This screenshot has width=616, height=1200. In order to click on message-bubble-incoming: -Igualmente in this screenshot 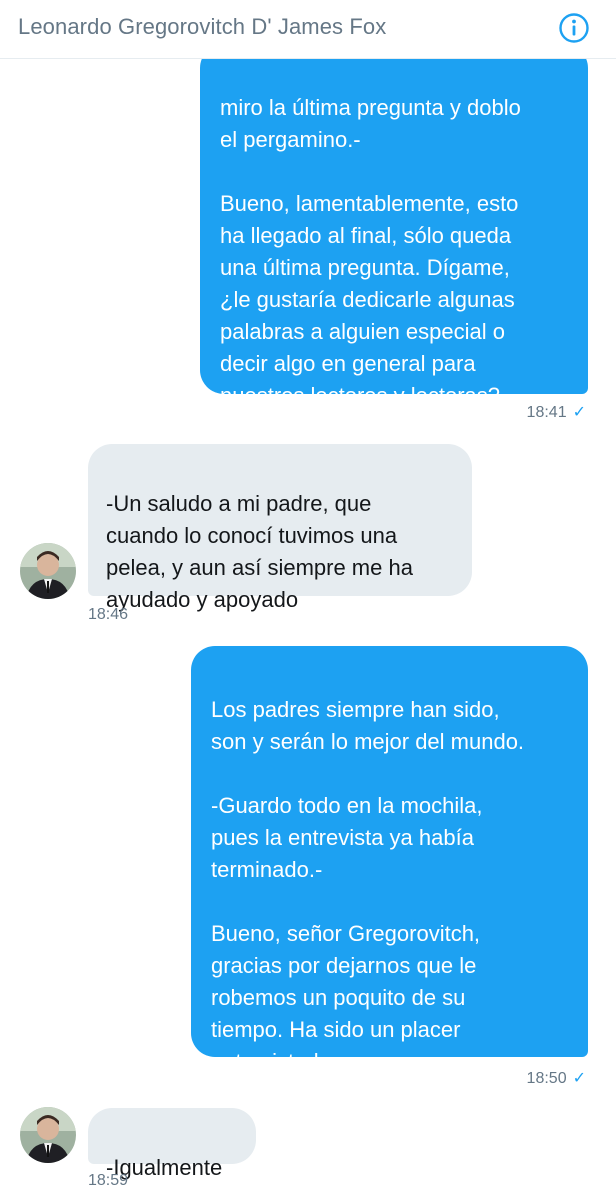, I will do `click(172, 1144)`.